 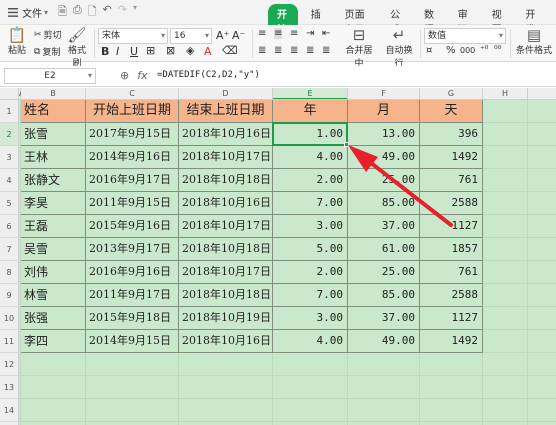 I want to click on annotation-arrow, so click(x=400, y=186).